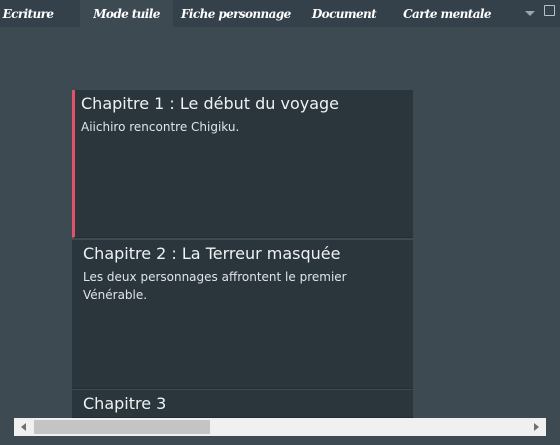 The height and width of the screenshot is (445, 560). I want to click on horizontal-scrollbar, so click(280, 427).